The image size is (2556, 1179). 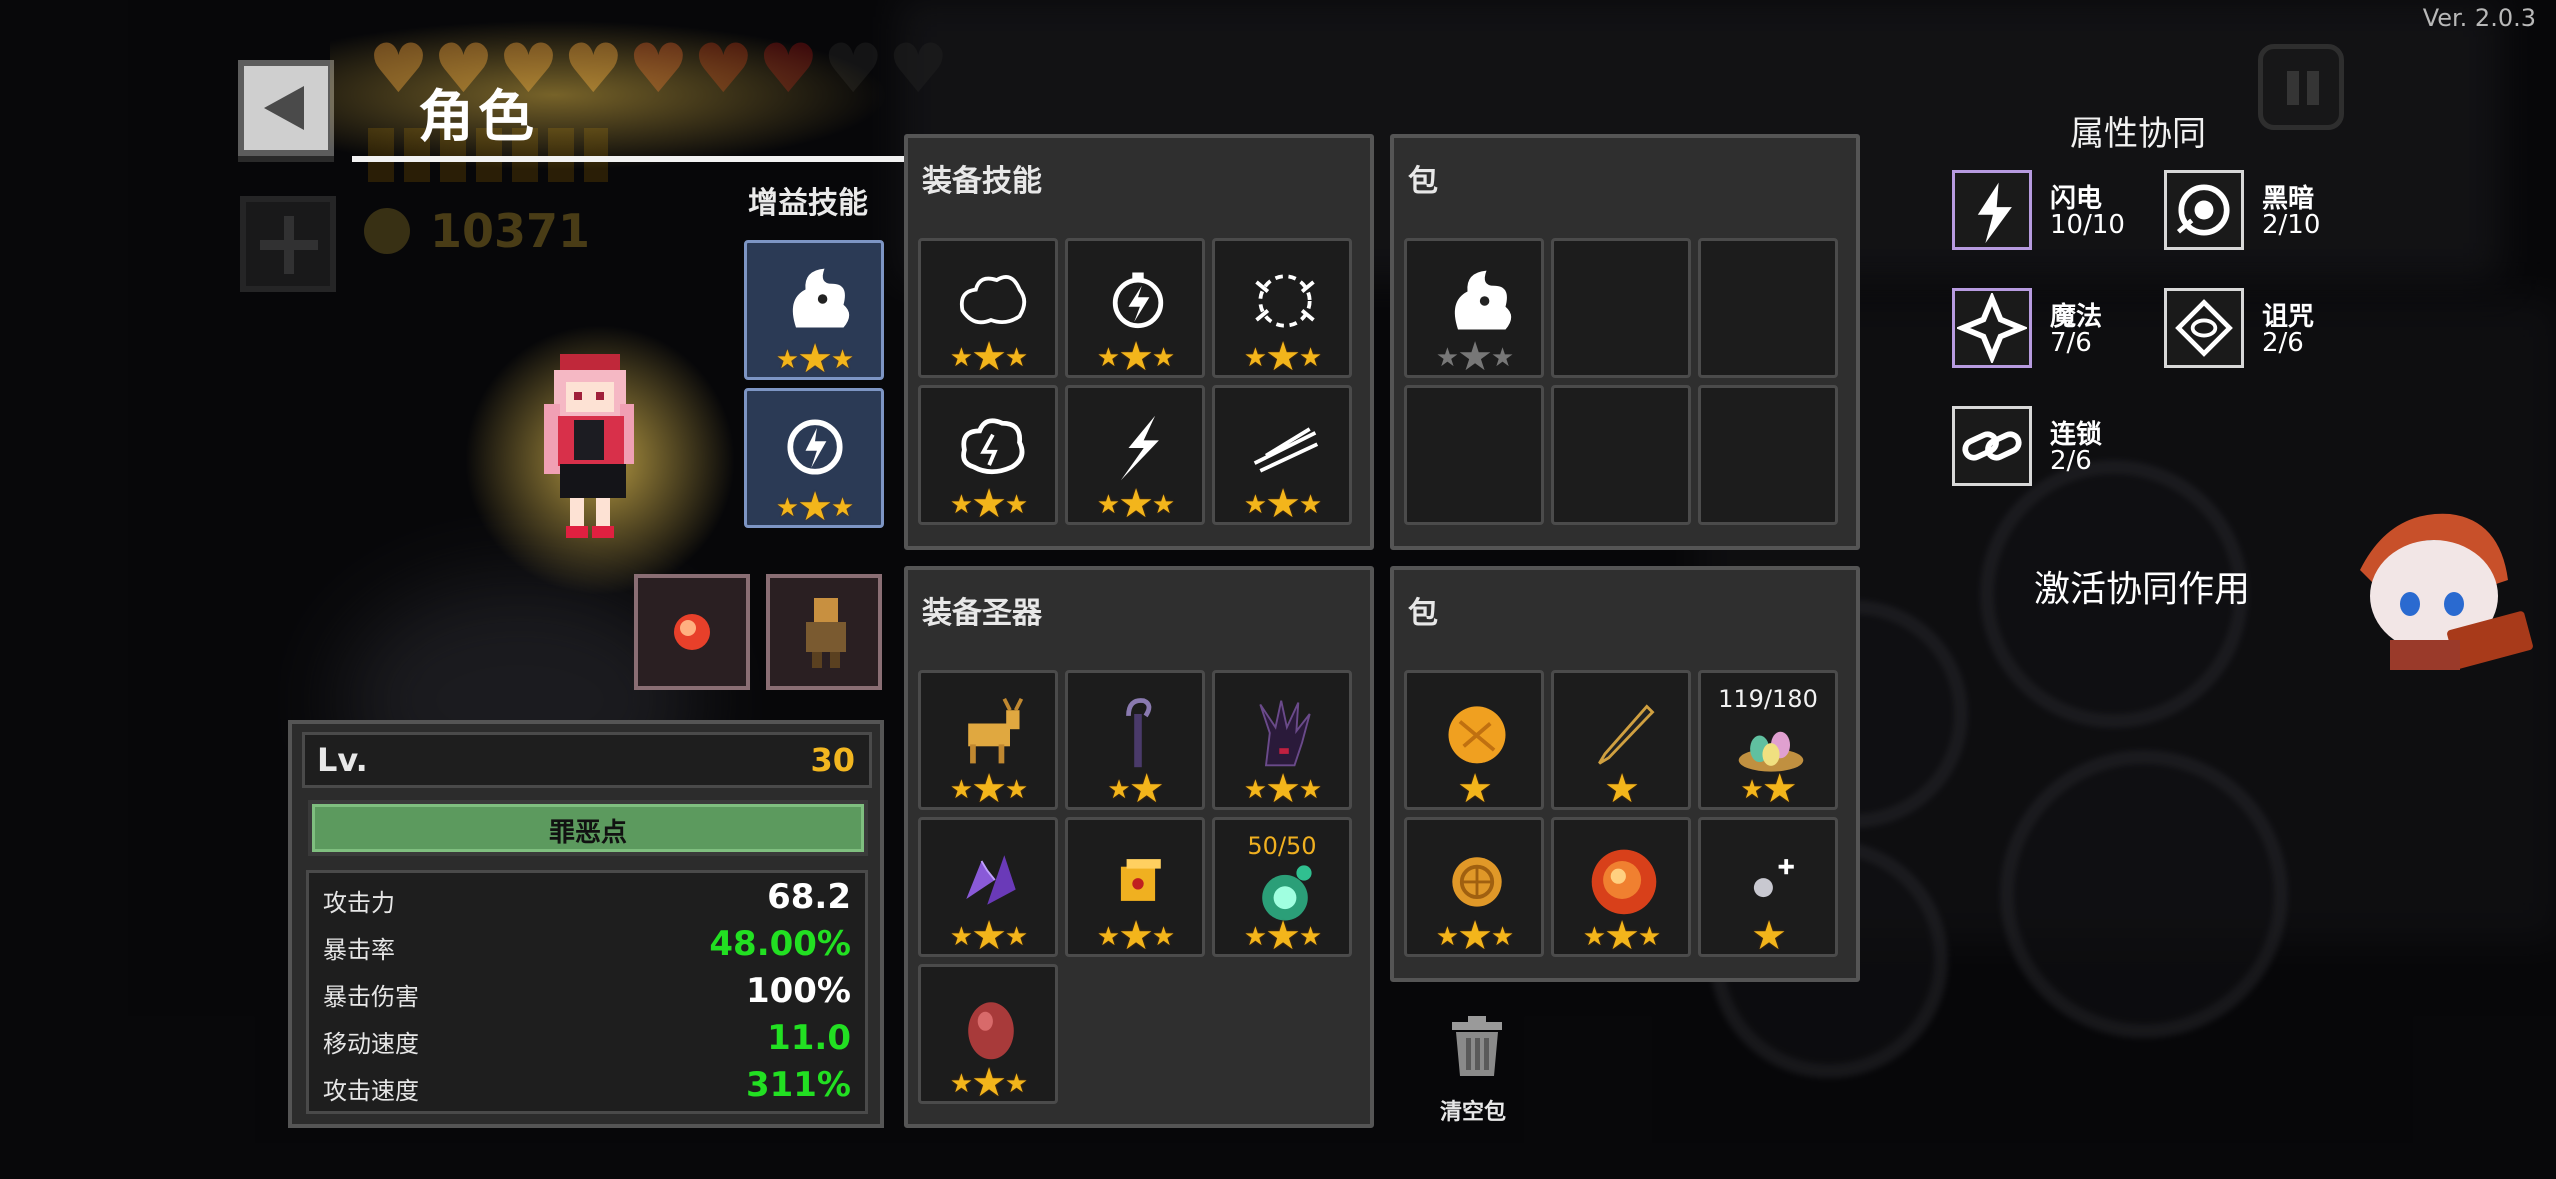 What do you see at coordinates (1477, 882) in the screenshot?
I see `gold-coin-icon` at bounding box center [1477, 882].